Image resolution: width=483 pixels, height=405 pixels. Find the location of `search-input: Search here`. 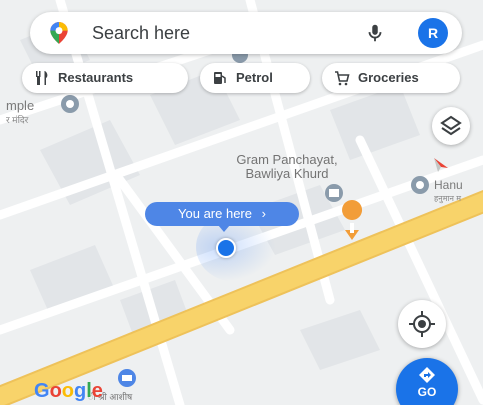

search-input: Search here is located at coordinates (141, 33).